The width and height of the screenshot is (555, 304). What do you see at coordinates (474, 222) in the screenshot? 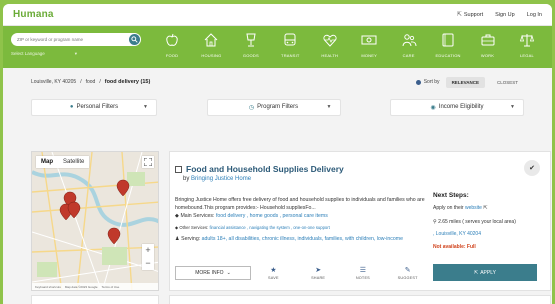
I see `distance: ⚲ 2.65 miles ( serves your local area)` at bounding box center [474, 222].